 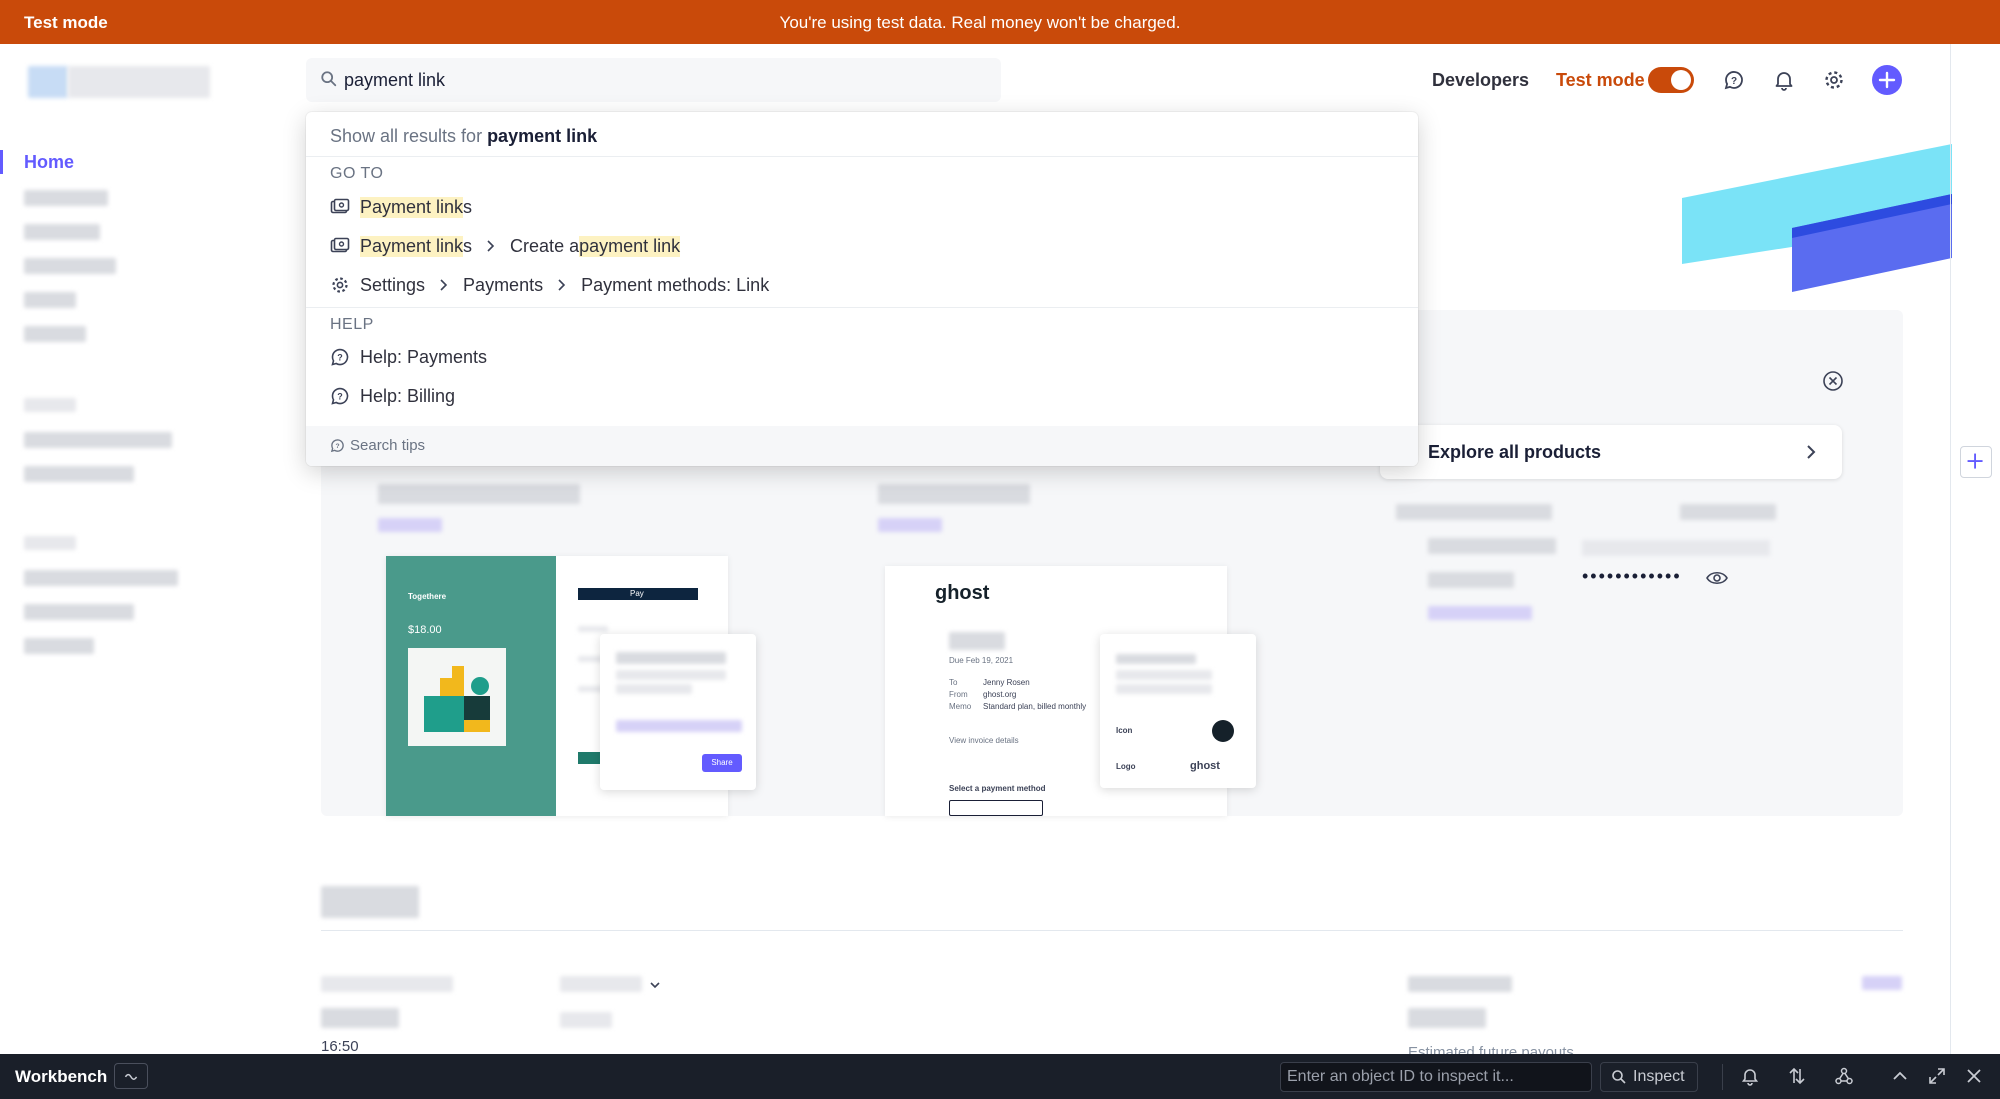 I want to click on chevron-down-icon, so click(x=655, y=985).